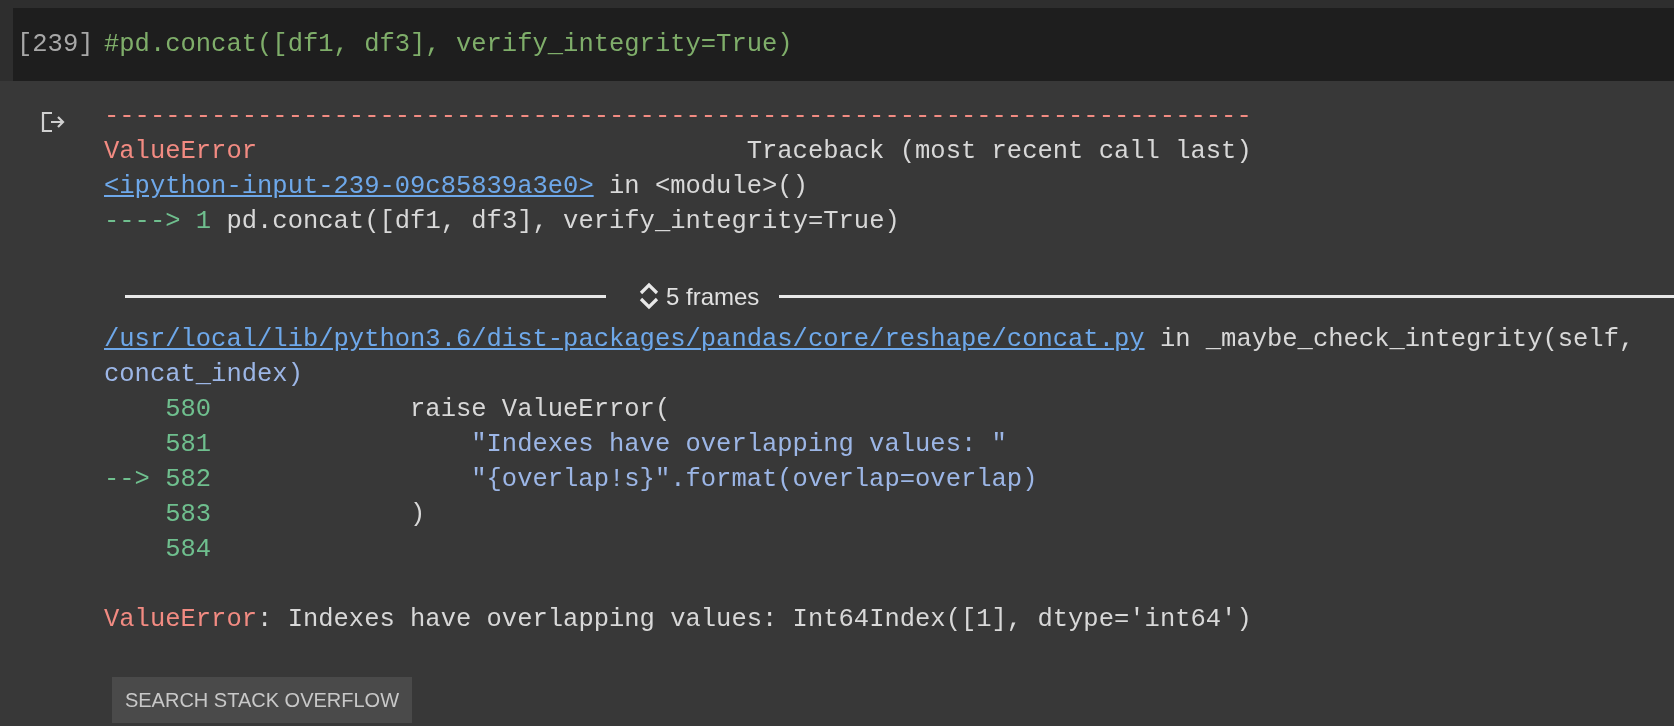 Image resolution: width=1674 pixels, height=726 pixels. What do you see at coordinates (127, 479) in the screenshot?
I see `current-line-arrow: -->` at bounding box center [127, 479].